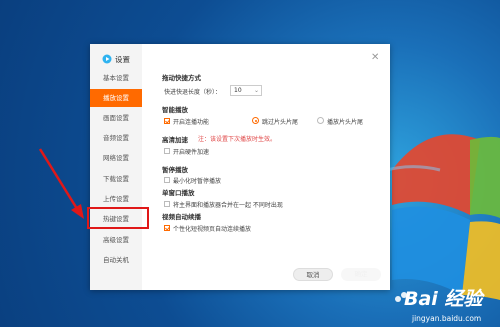  What do you see at coordinates (116, 240) in the screenshot?
I see `sidebar-item-advanced: 高级设置` at bounding box center [116, 240].